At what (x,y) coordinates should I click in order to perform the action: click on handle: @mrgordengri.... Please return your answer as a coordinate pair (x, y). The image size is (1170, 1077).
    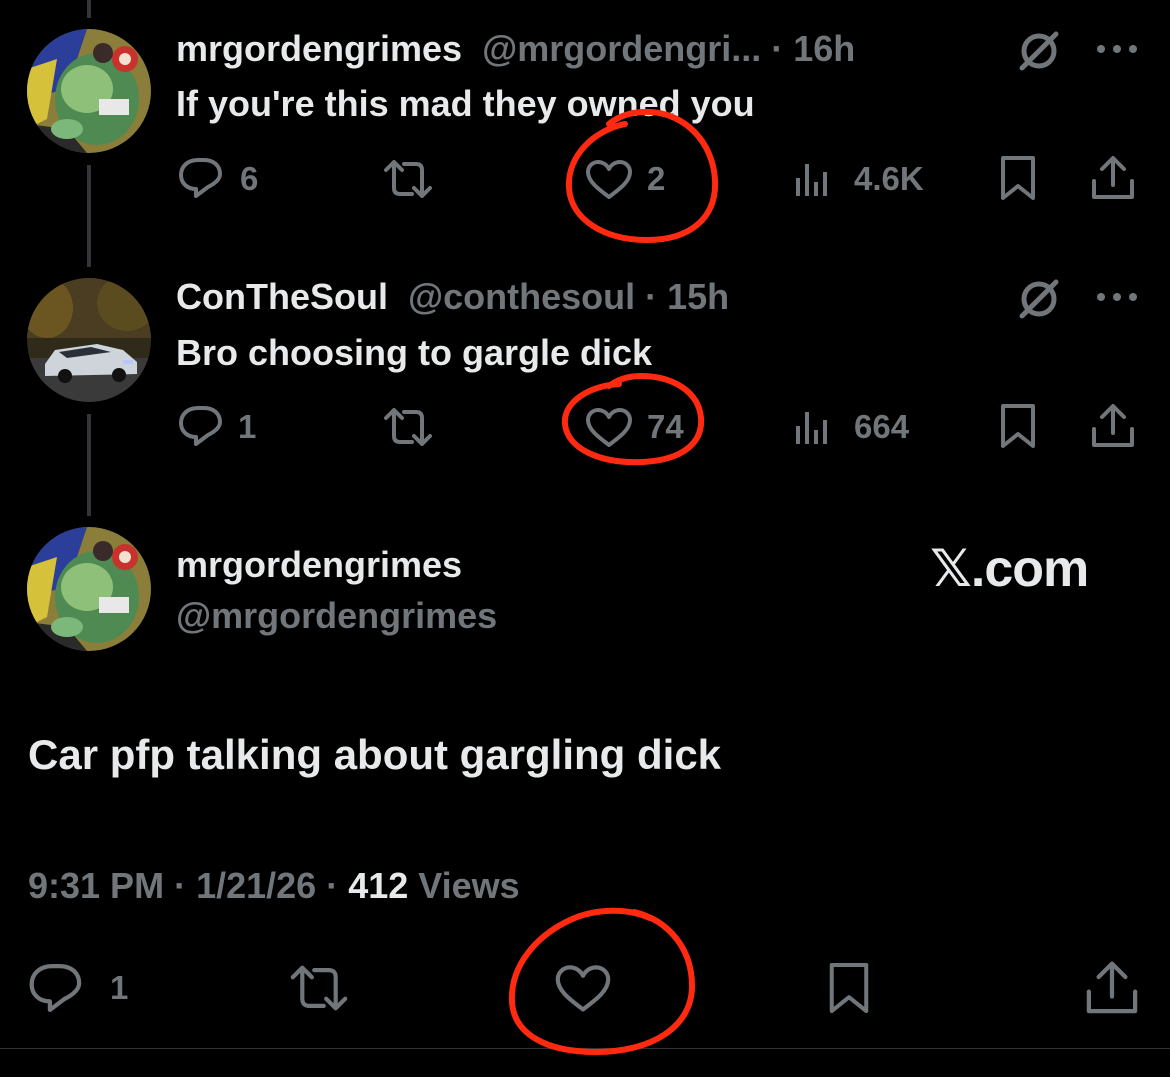
    Looking at the image, I should click on (621, 48).